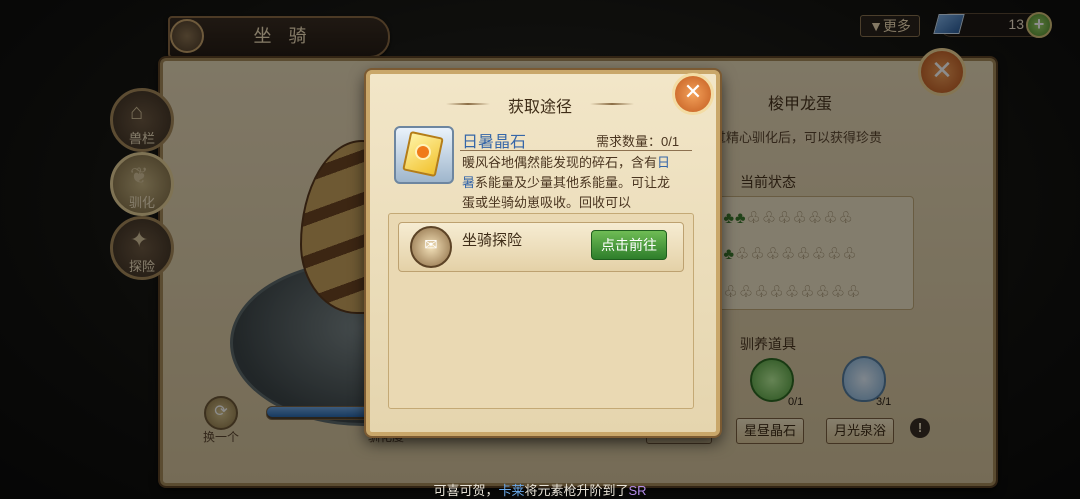 Image resolution: width=1080 pixels, height=499 pixels. I want to click on modal-close-button: ✕, so click(693, 94).